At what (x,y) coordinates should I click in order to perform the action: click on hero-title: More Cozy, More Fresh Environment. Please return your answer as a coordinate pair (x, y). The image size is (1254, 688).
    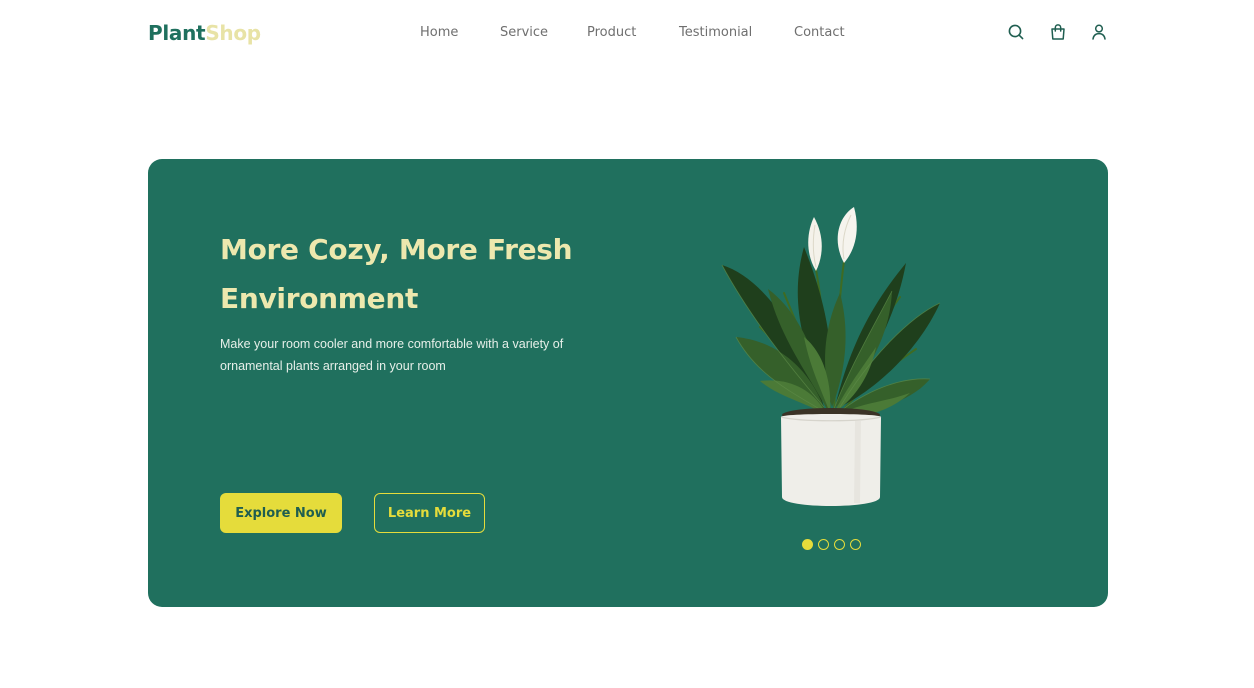
    Looking at the image, I should click on (396, 274).